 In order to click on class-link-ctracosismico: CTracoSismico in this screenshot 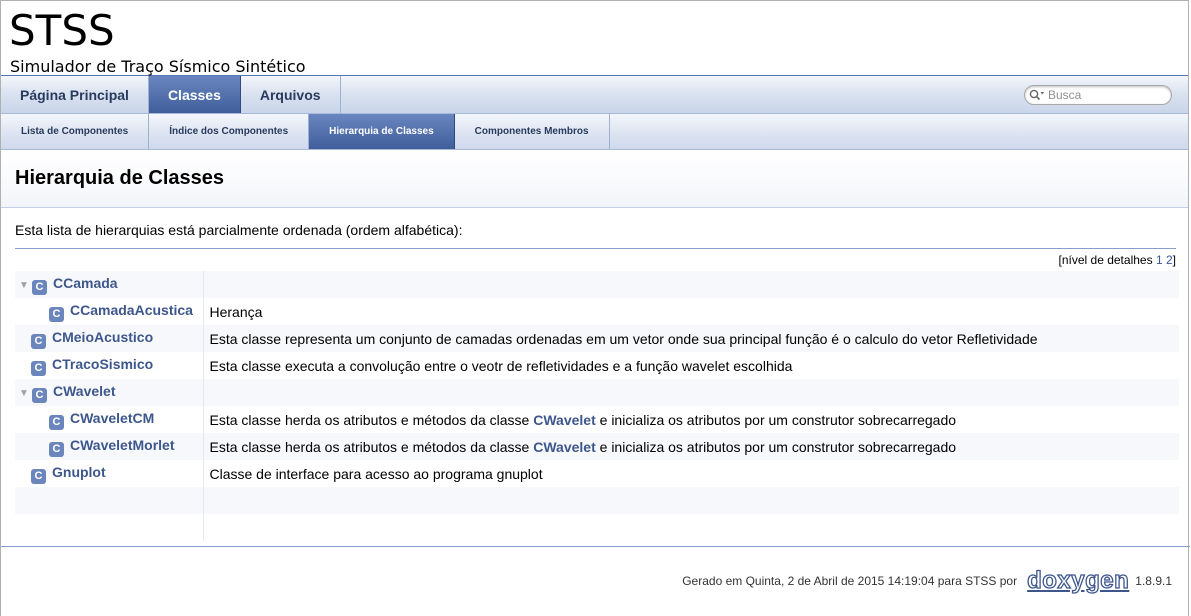, I will do `click(102, 364)`.